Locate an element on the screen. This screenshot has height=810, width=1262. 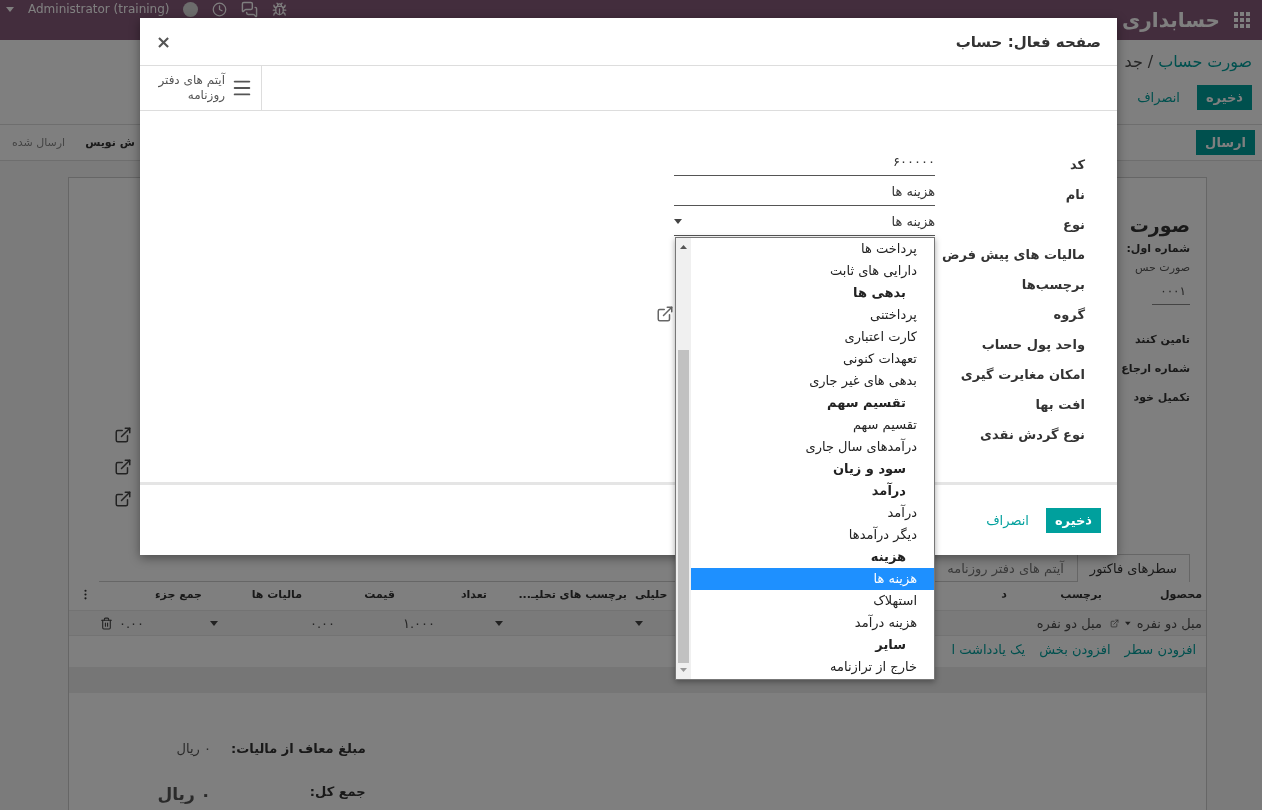
app-title: حسابداری is located at coordinates (1170, 20).